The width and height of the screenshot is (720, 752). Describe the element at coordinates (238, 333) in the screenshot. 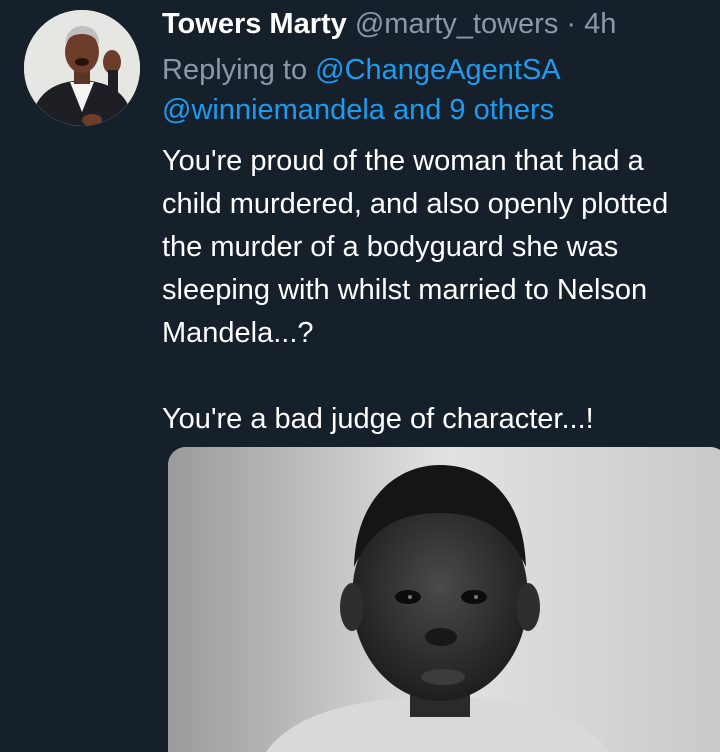

I see `tweet-text-line: Mandela...?` at that location.